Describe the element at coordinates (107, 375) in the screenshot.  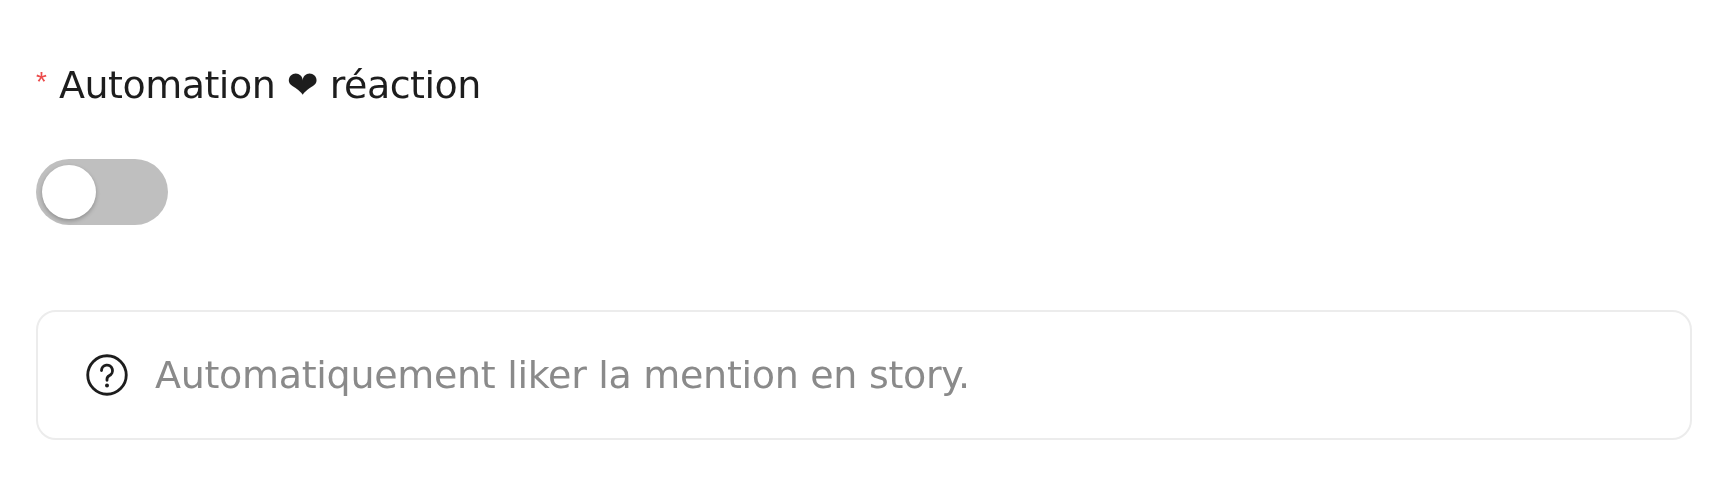
I see `help-icon` at that location.